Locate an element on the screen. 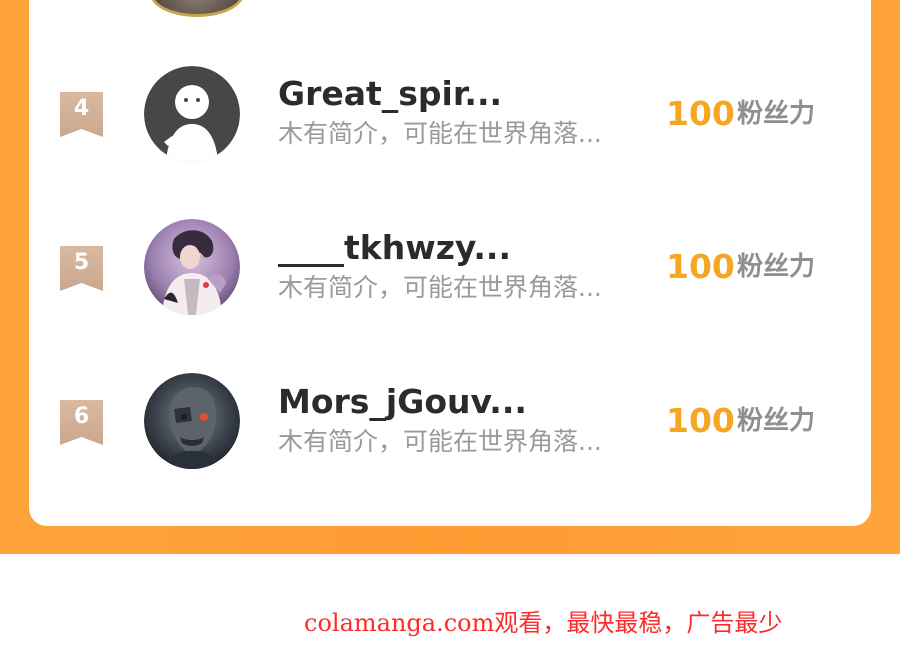 This screenshot has height=649, width=900. rank-badge: 4 is located at coordinates (81, 114).